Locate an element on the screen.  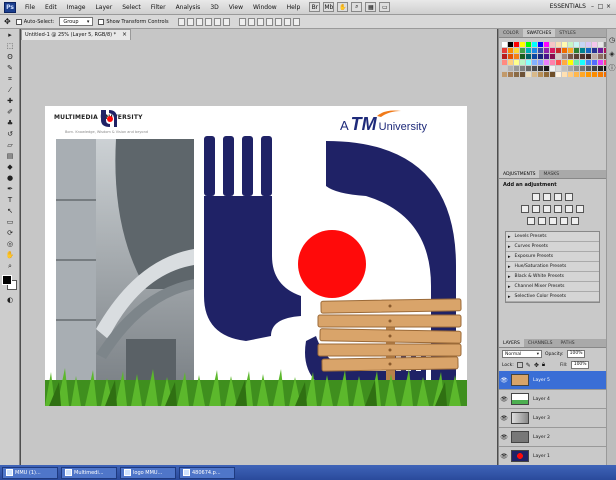
distribute-top-icon is located at coordinates (242, 21).